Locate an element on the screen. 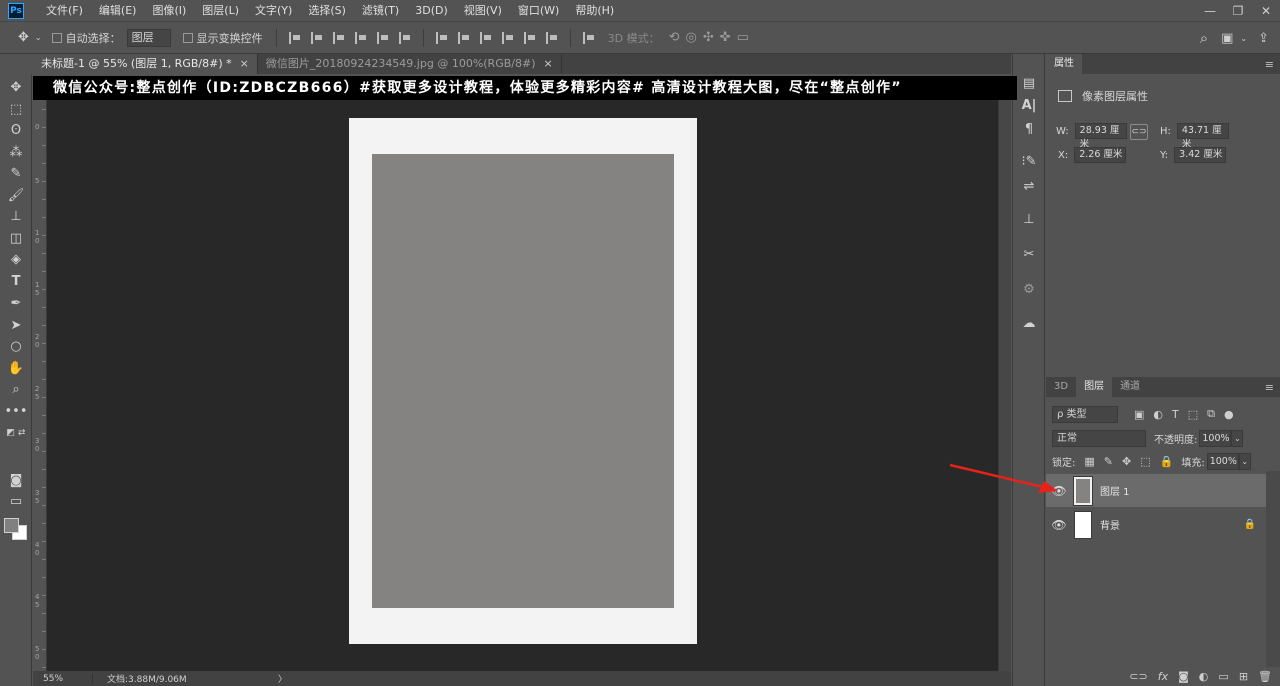  new-layer-icon: ⊞ is located at coordinates (1243, 676).